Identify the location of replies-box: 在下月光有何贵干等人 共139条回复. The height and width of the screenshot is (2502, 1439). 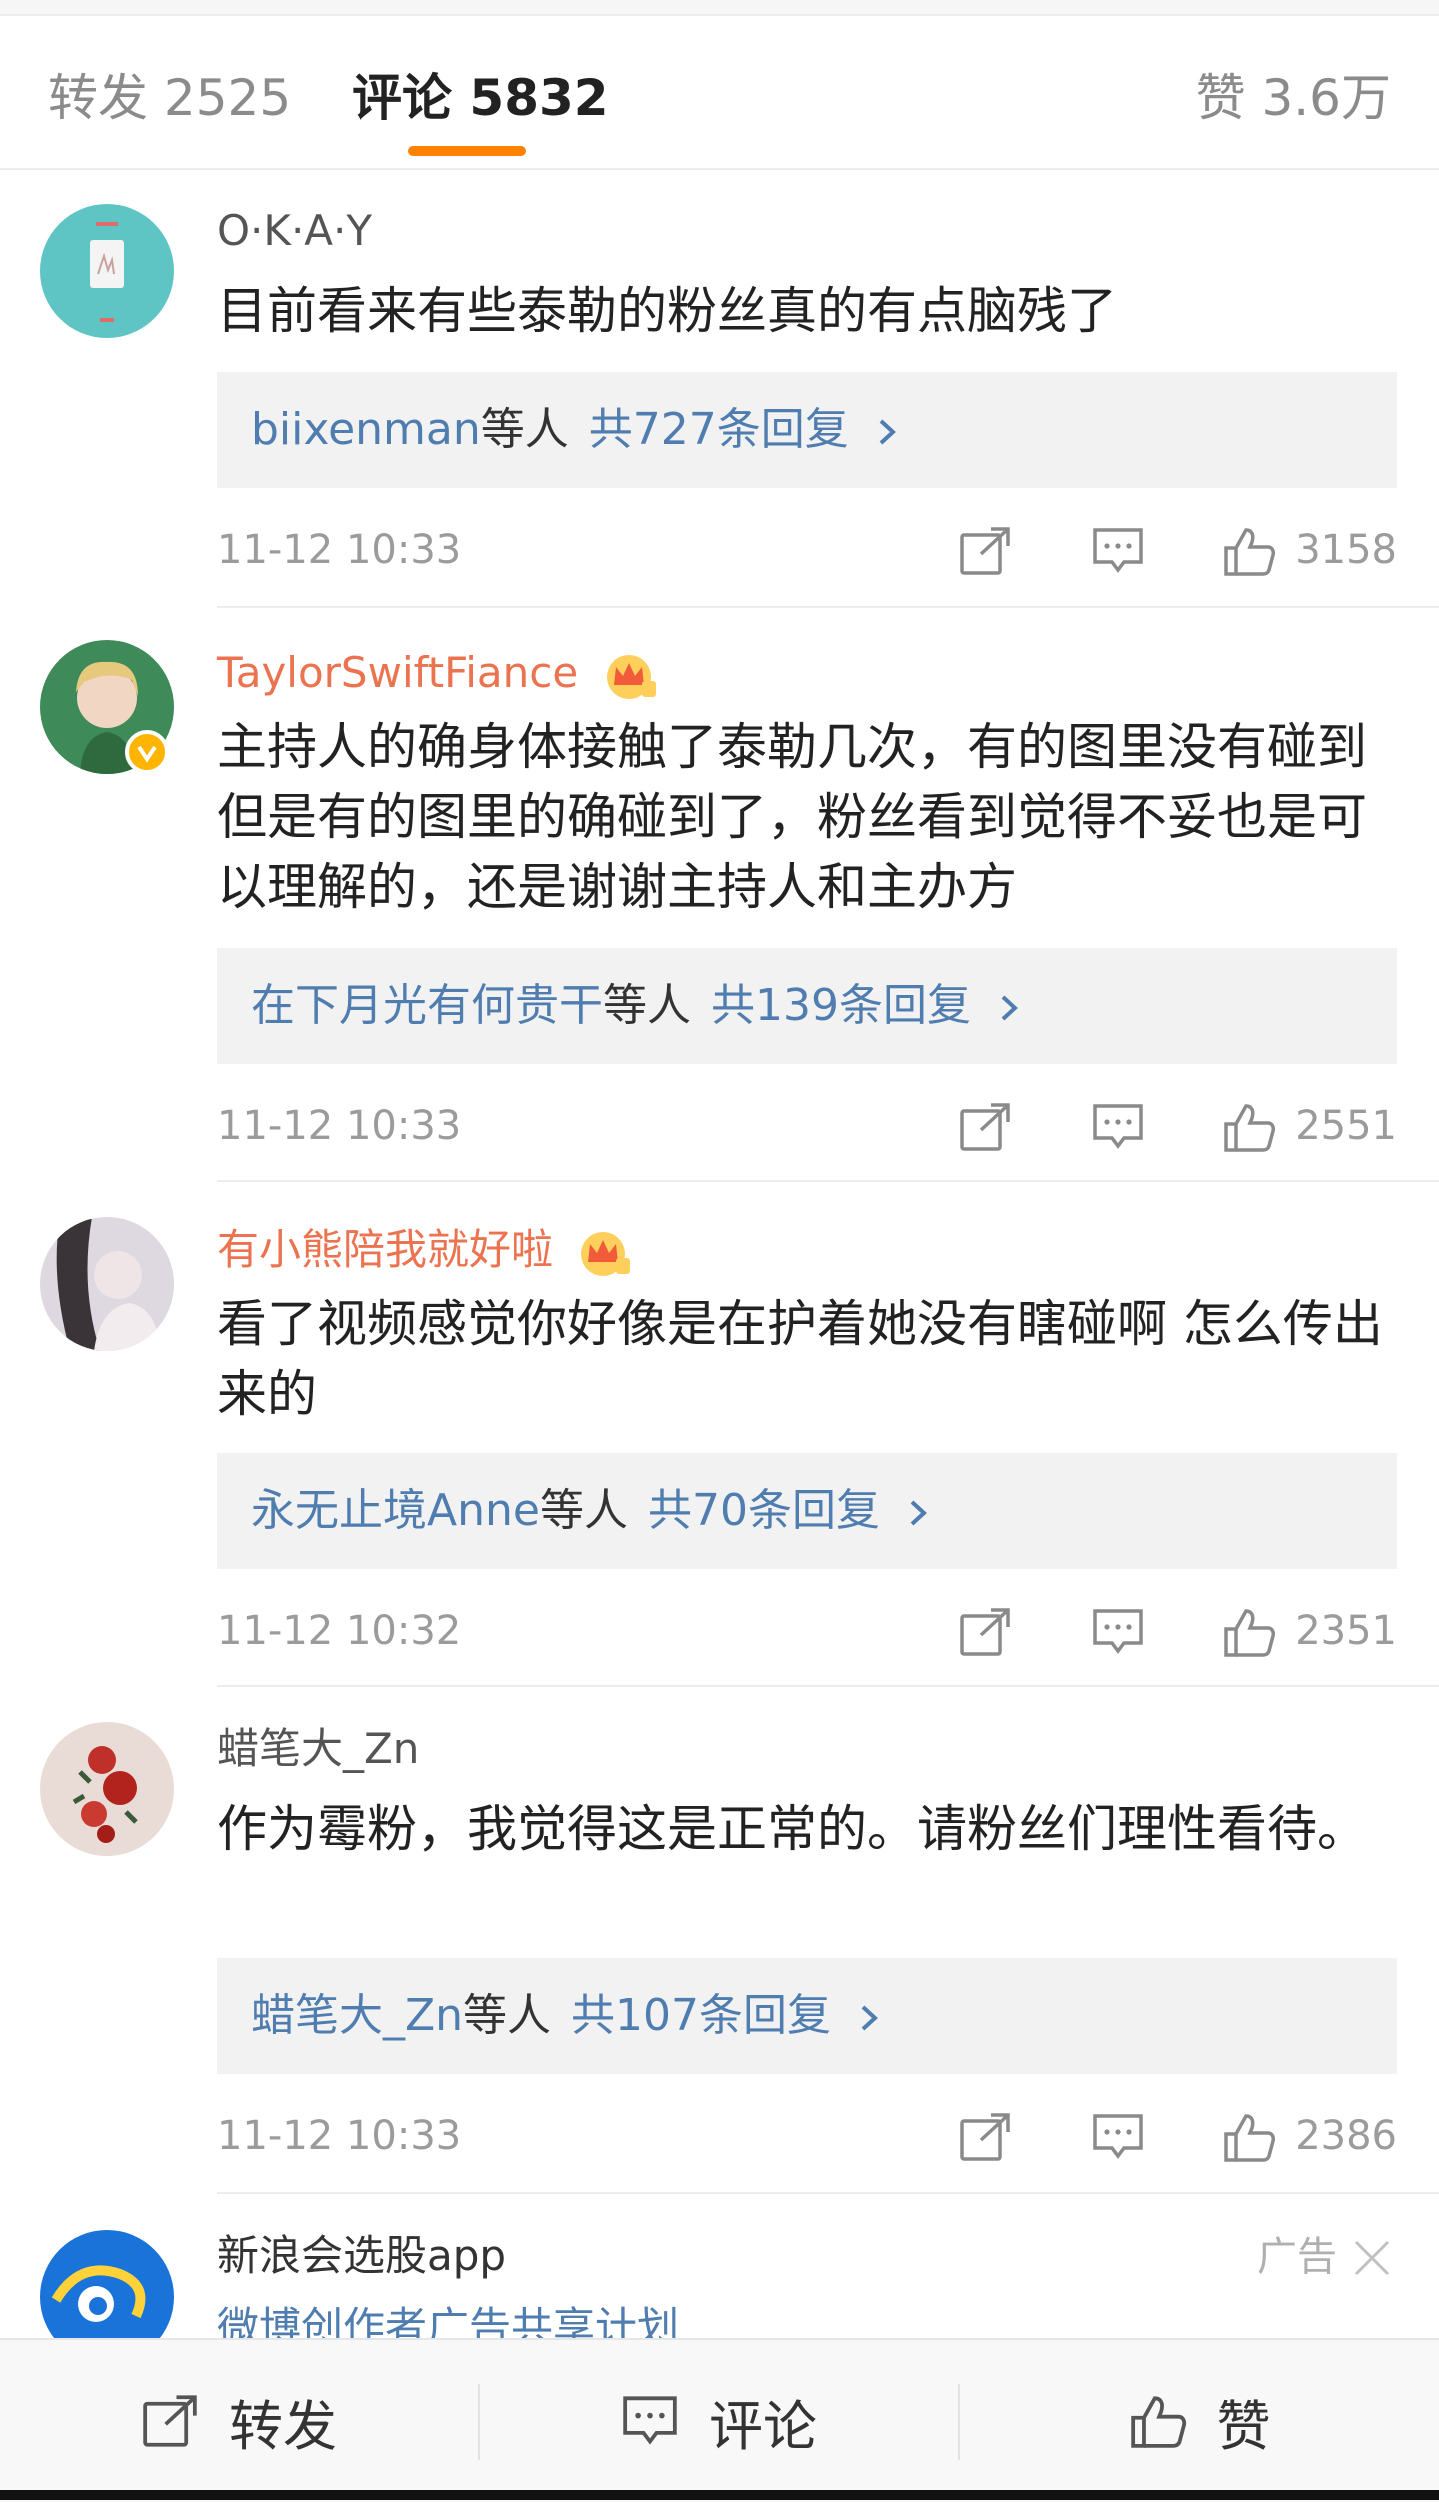
(807, 1006).